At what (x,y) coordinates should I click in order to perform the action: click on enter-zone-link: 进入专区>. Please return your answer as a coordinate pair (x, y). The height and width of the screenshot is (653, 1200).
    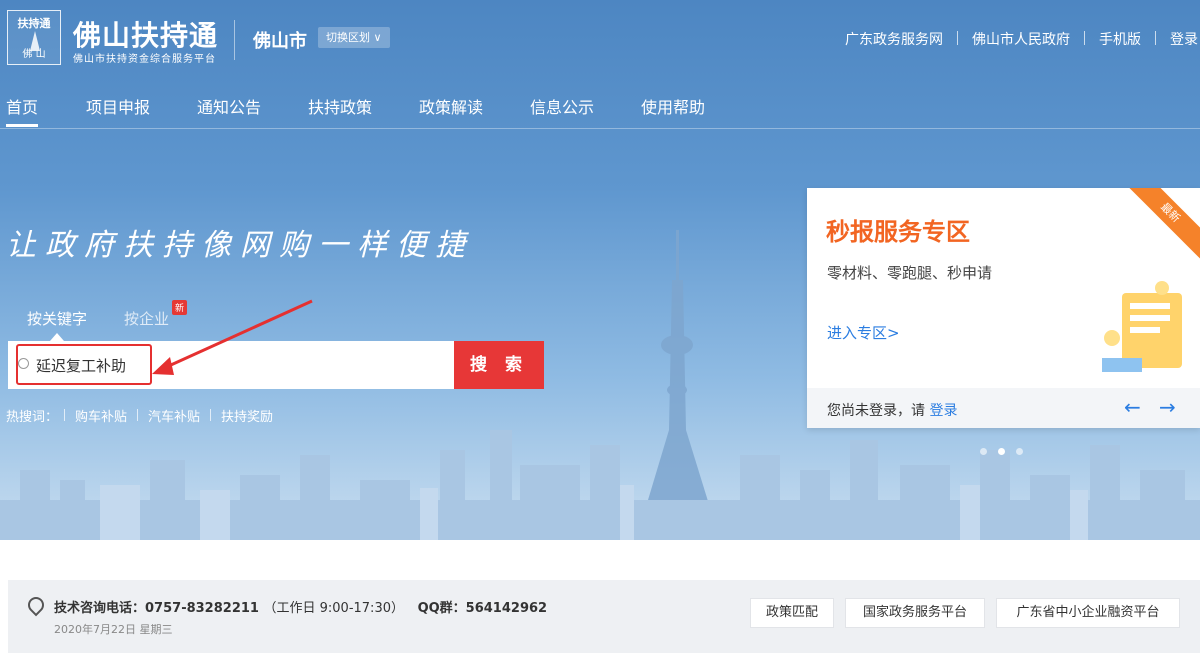
    Looking at the image, I should click on (863, 332).